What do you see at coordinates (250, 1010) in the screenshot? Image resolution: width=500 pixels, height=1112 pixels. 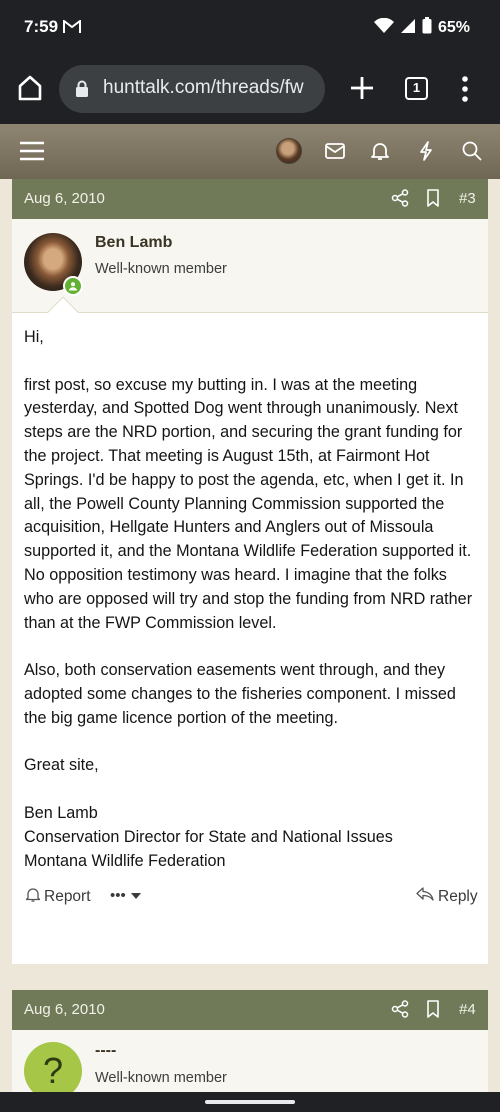 I see `post-header: Aug 6, 2010 #4` at bounding box center [250, 1010].